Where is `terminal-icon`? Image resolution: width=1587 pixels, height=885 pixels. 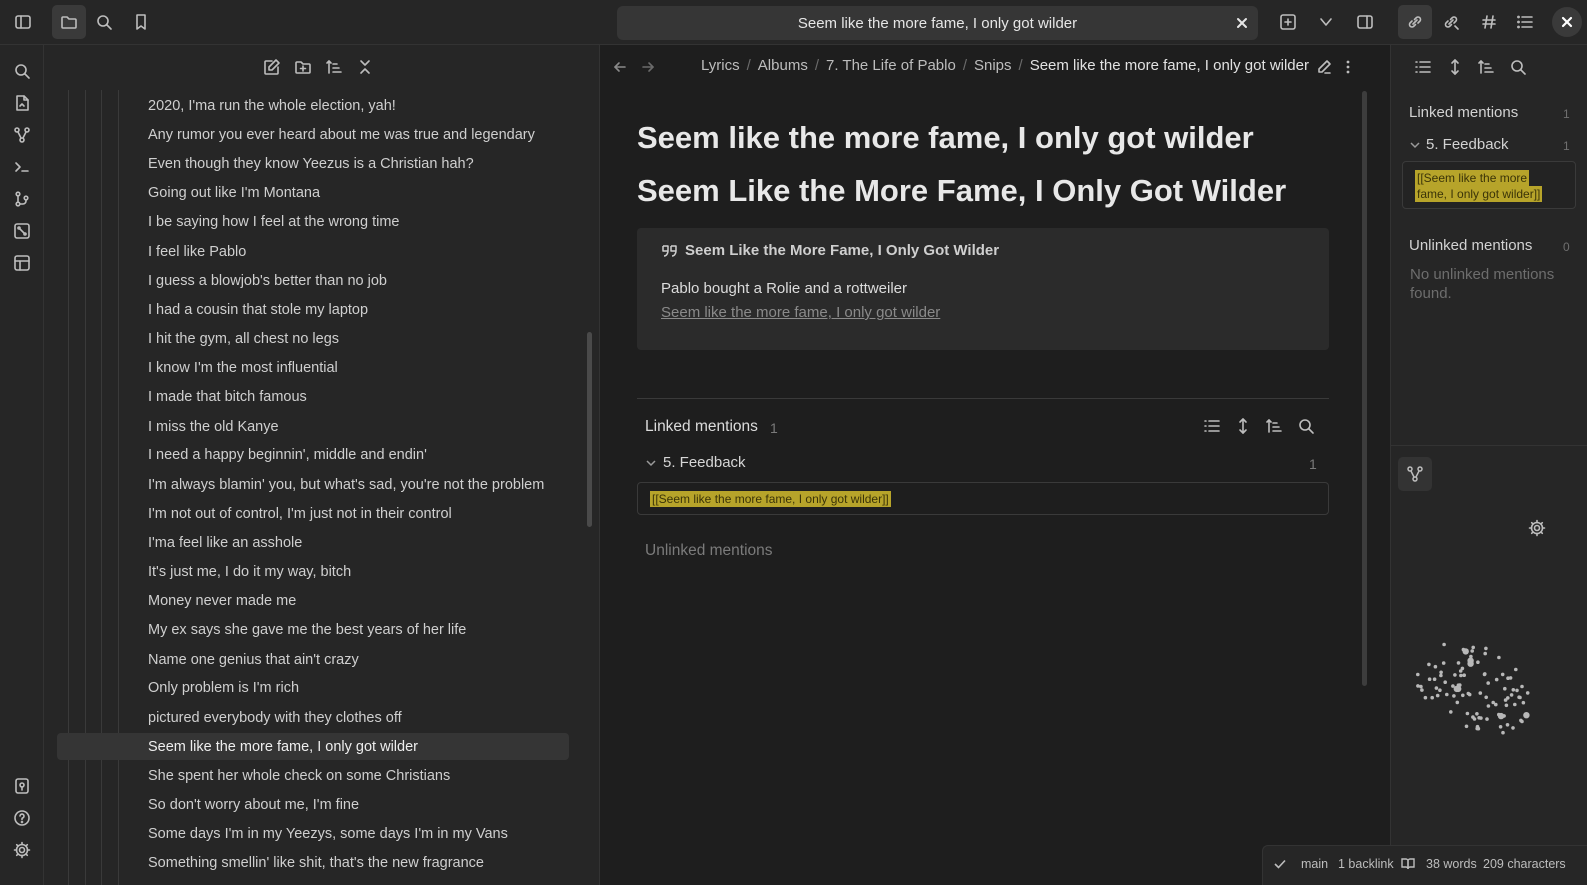 terminal-icon is located at coordinates (22, 167).